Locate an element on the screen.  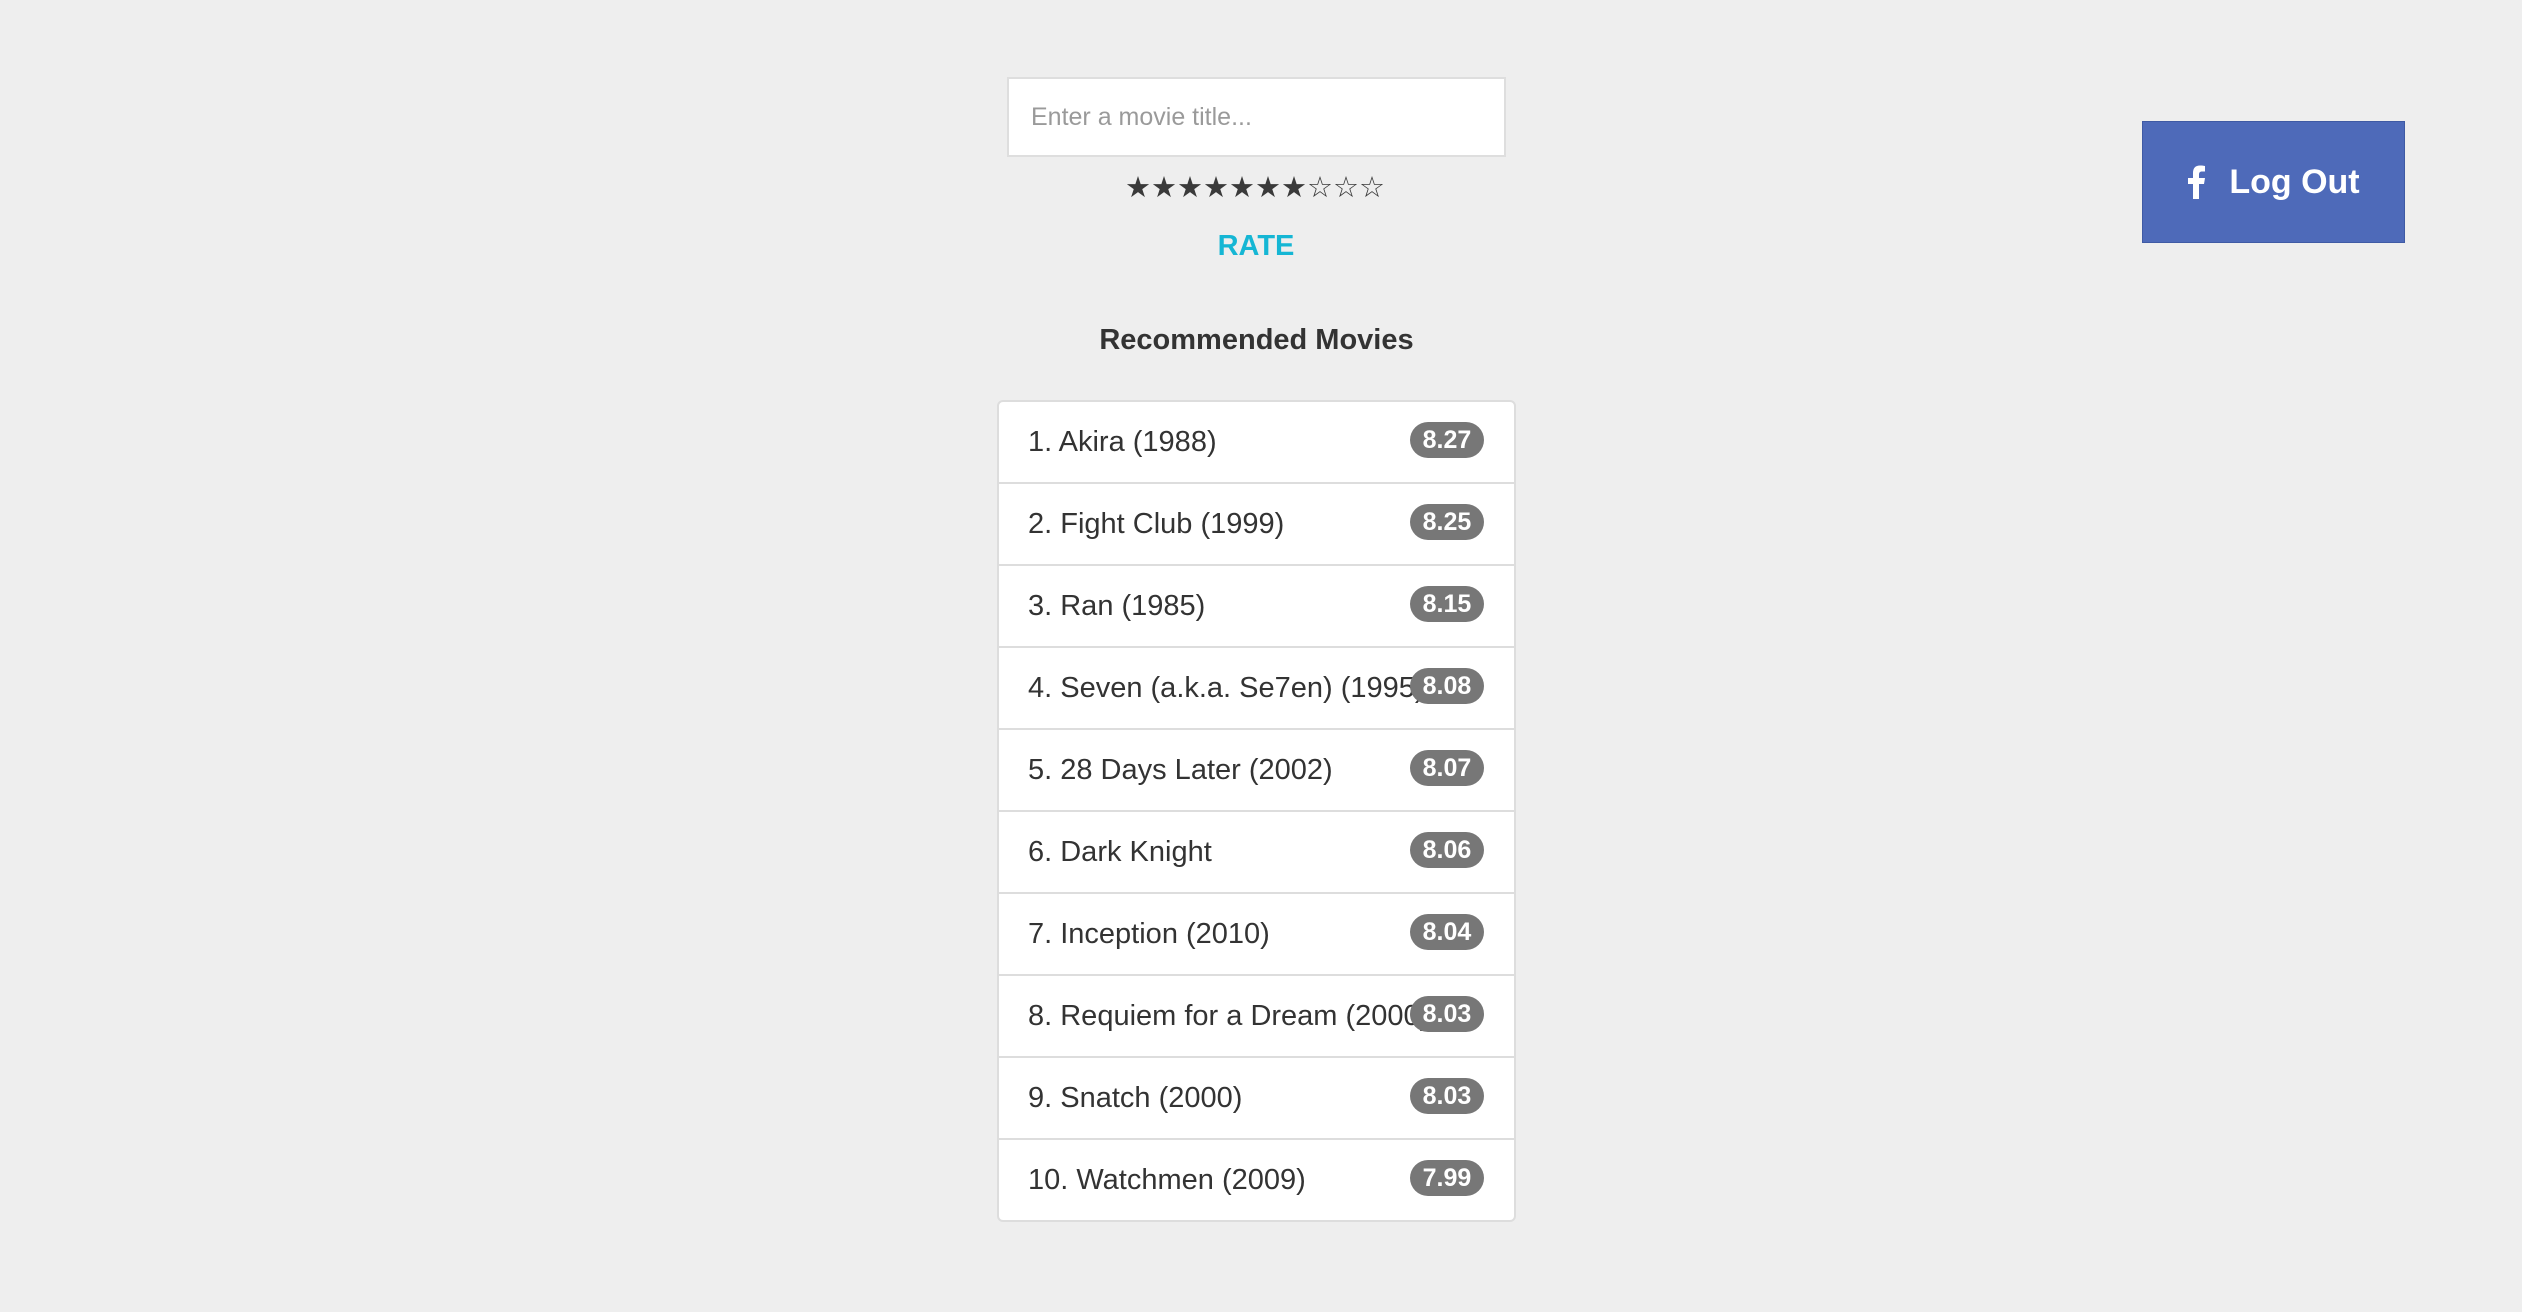
score-badge: 8.08 is located at coordinates (1447, 686).